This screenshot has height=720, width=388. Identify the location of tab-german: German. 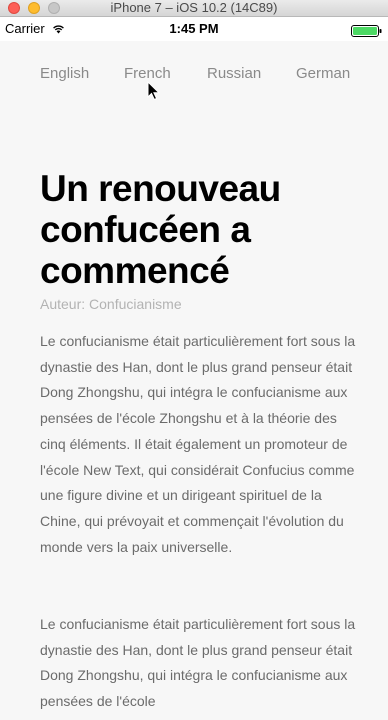
(323, 74).